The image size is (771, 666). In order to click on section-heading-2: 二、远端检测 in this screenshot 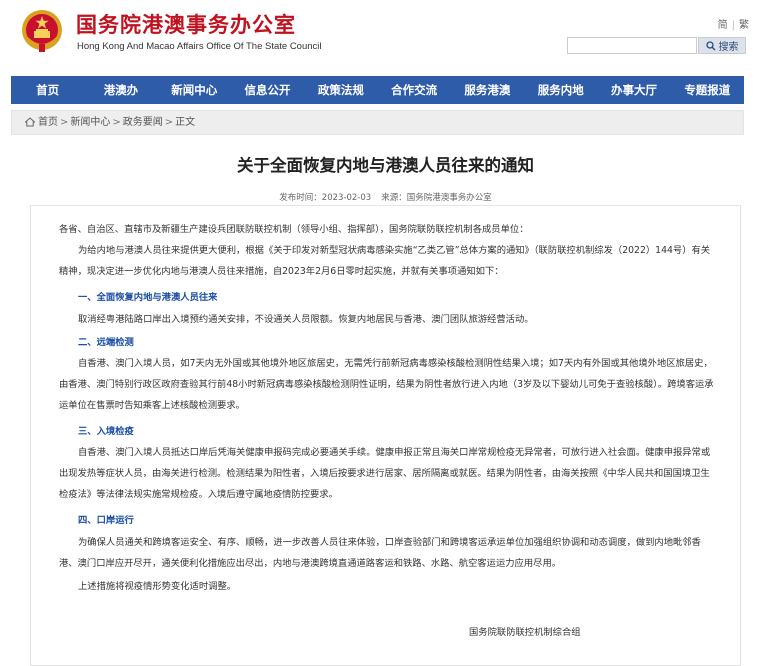, I will do `click(106, 342)`.